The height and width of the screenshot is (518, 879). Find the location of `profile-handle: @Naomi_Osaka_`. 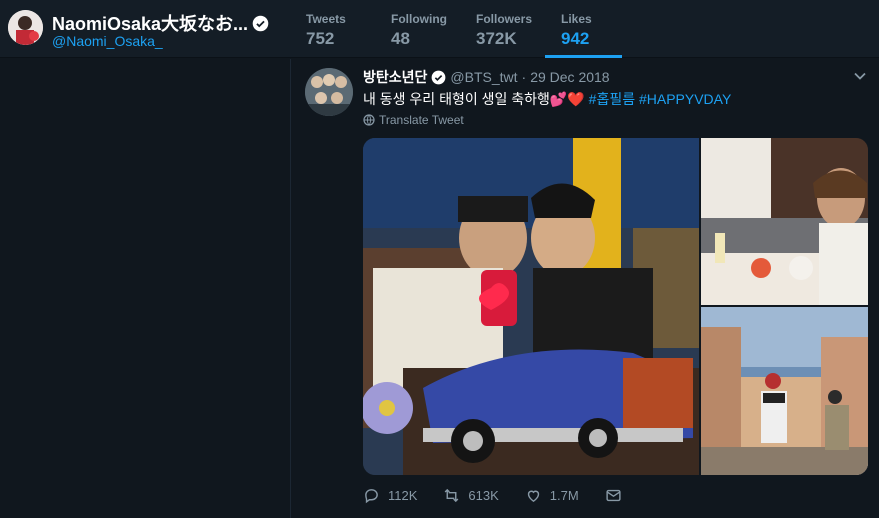

profile-handle: @Naomi_Osaka_ is located at coordinates (107, 41).